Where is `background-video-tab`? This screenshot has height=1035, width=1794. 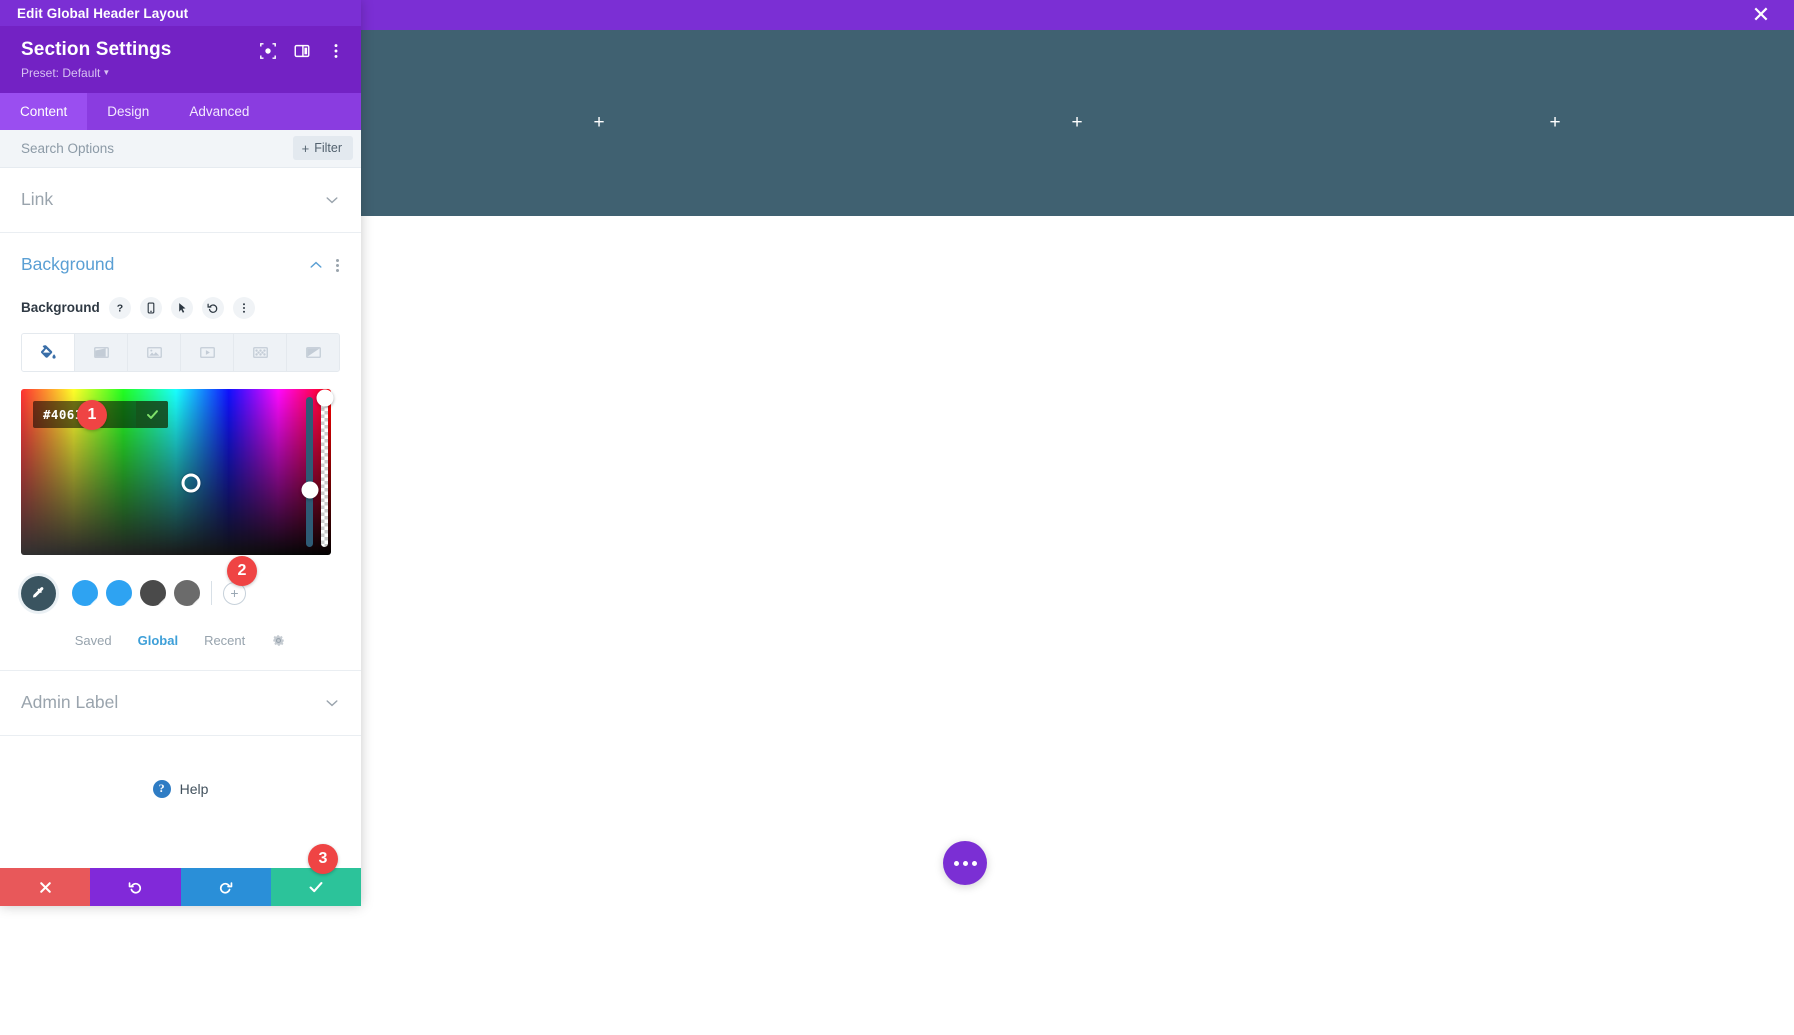
background-video-tab is located at coordinates (207, 352).